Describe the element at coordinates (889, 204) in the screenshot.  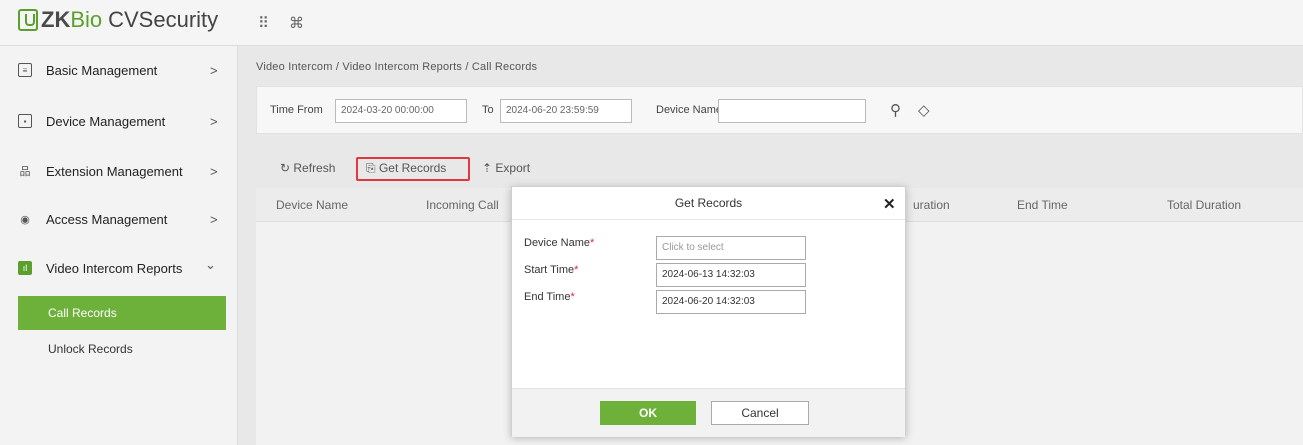
I see `close-icon: ✕` at that location.